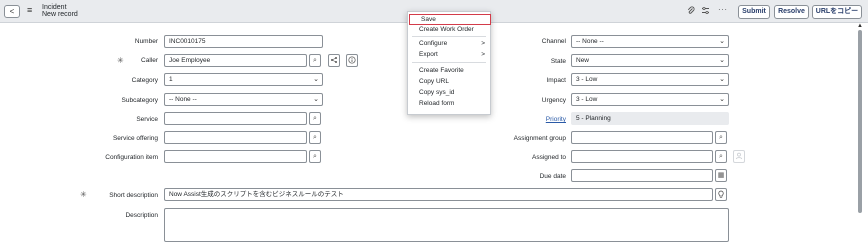  What do you see at coordinates (146, 41) in the screenshot?
I see `number-label: Number` at bounding box center [146, 41].